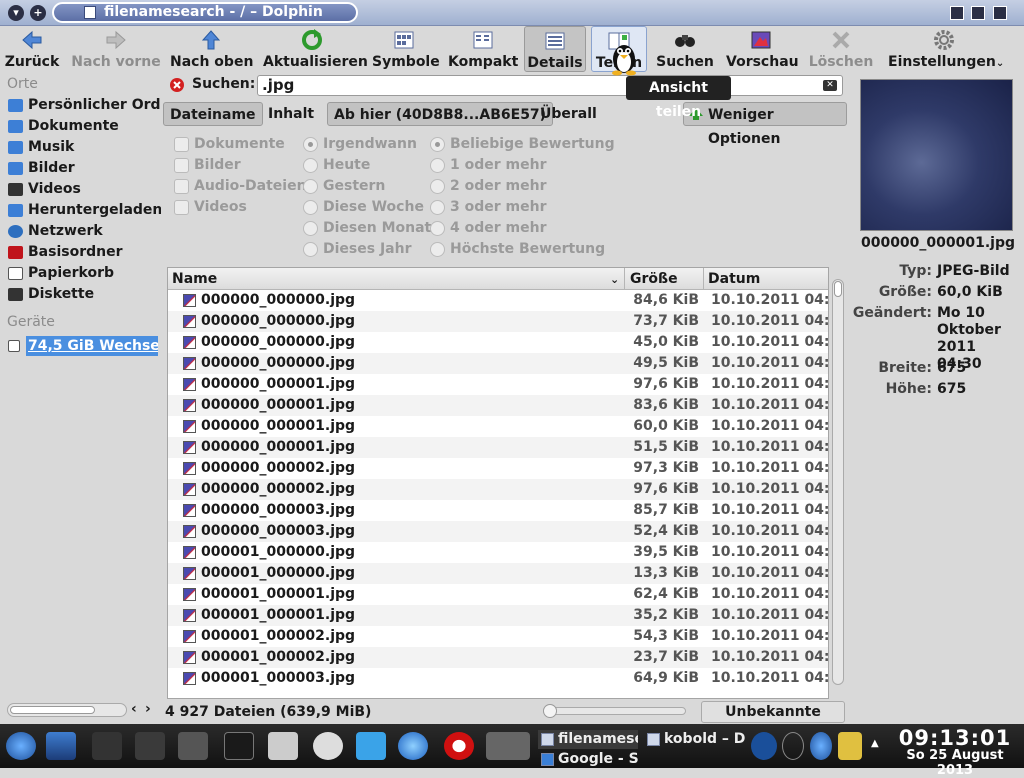 Image resolution: width=1024 pixels, height=778 pixels. What do you see at coordinates (335, 165) in the screenshot?
I see `date-today-radio: Heute` at bounding box center [335, 165].